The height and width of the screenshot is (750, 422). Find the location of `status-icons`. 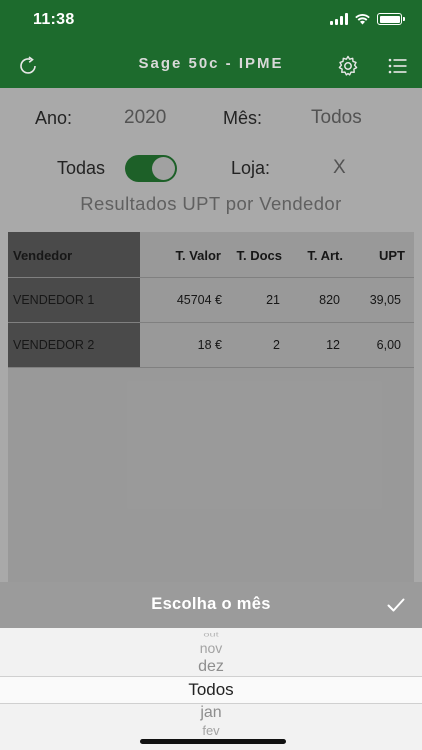

status-icons is located at coordinates (367, 19).